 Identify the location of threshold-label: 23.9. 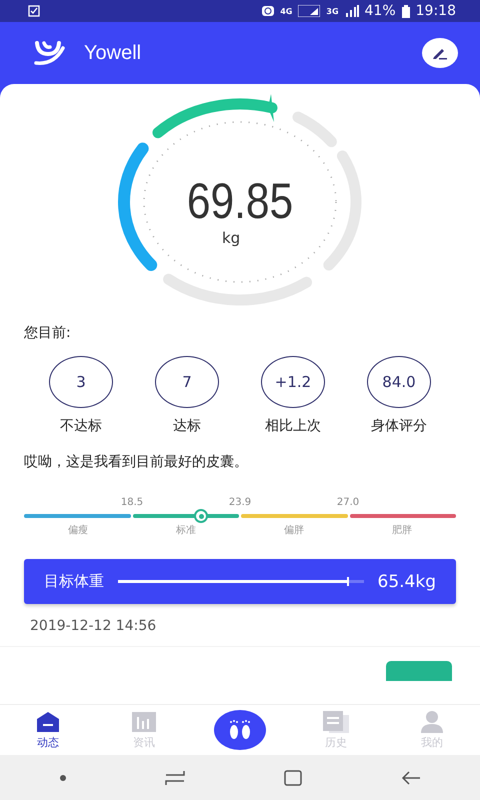
(240, 502).